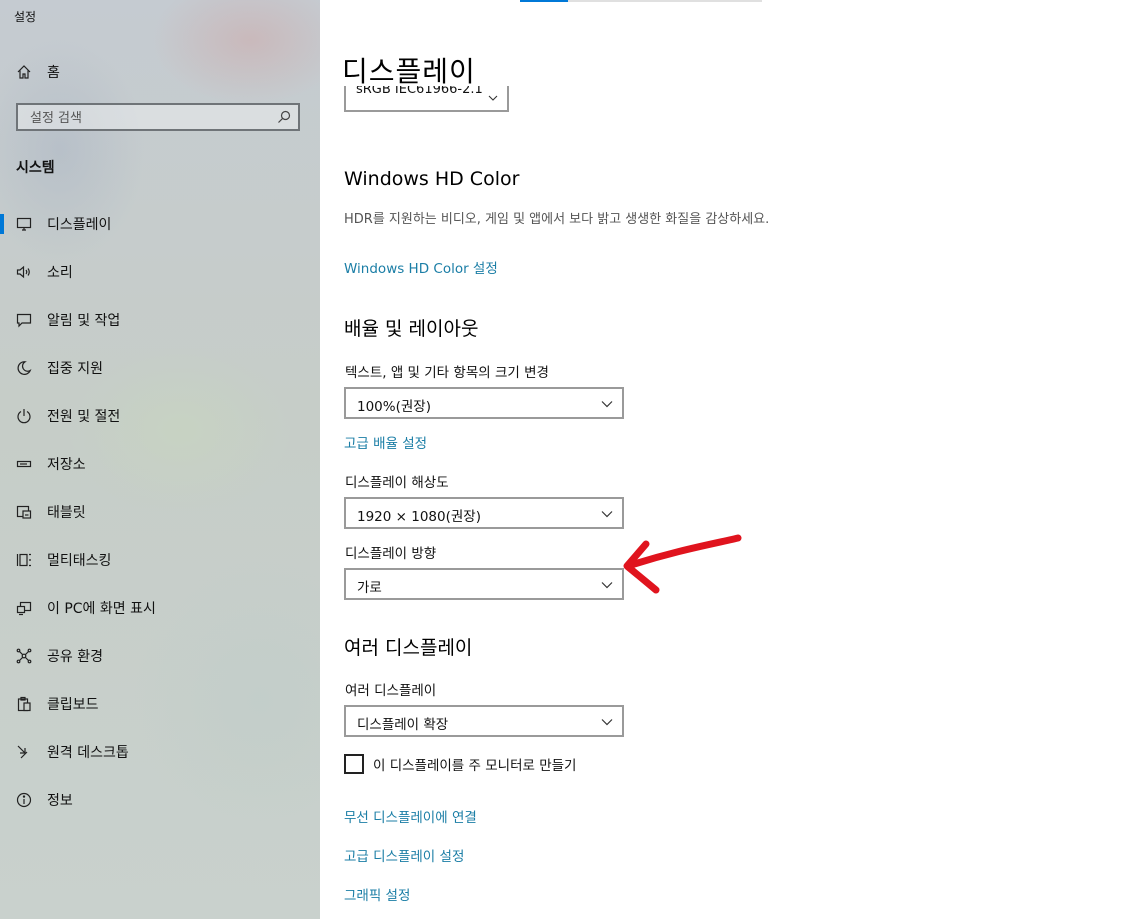 This screenshot has width=1145, height=919. I want to click on scale-label: 텍스트, 앱 및 기타 항목의 크기 변경, so click(447, 373).